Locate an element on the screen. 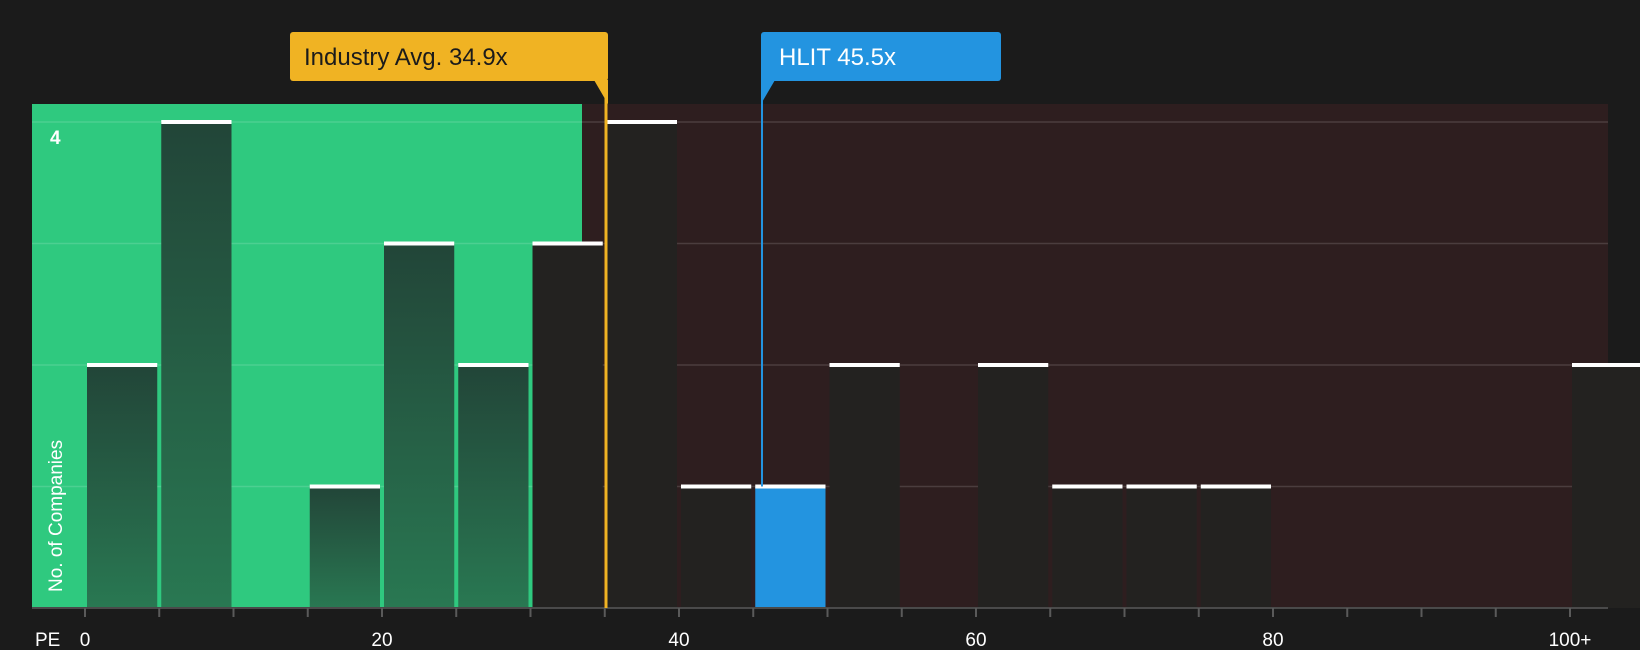 The height and width of the screenshot is (650, 1640). industry-avg-label: Industry Avg. 34.9x is located at coordinates (406, 57).